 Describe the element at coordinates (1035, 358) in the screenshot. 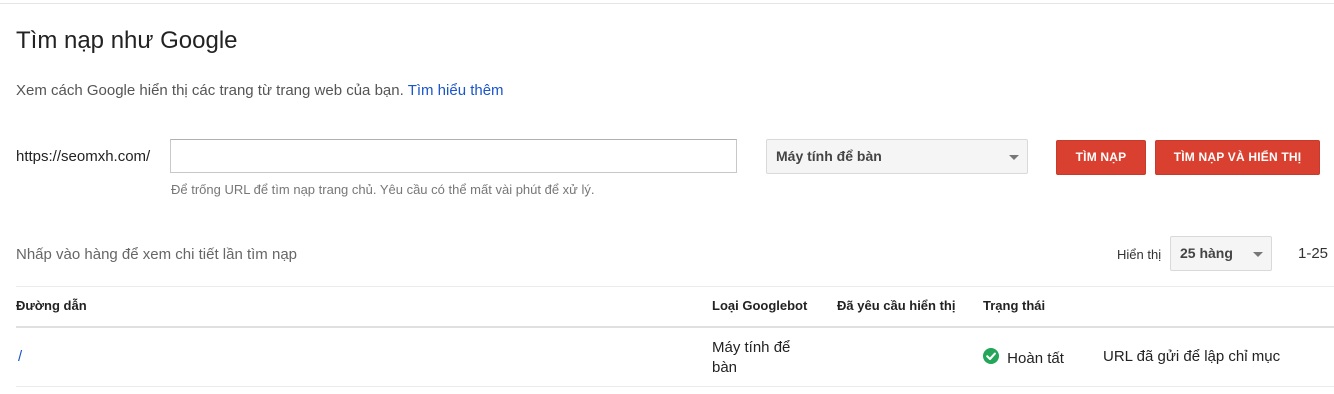

I see `row-status-text: Hoàn tất` at that location.